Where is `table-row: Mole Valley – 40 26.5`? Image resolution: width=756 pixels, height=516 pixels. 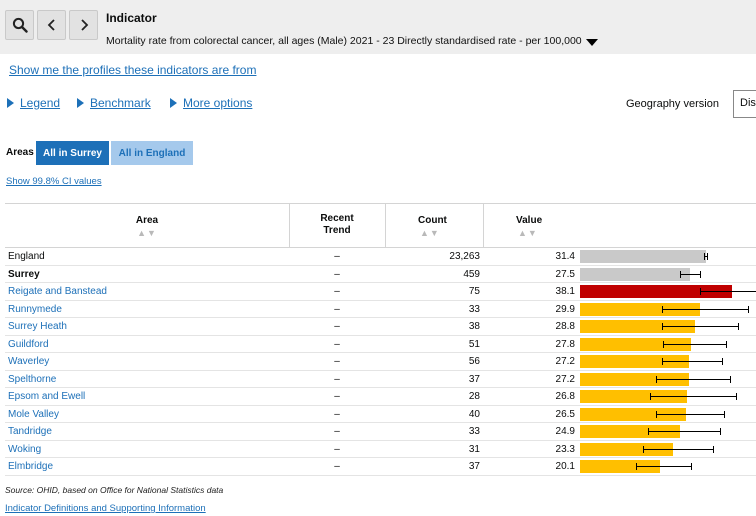
table-row: Mole Valley – 40 26.5 is located at coordinates (380, 414).